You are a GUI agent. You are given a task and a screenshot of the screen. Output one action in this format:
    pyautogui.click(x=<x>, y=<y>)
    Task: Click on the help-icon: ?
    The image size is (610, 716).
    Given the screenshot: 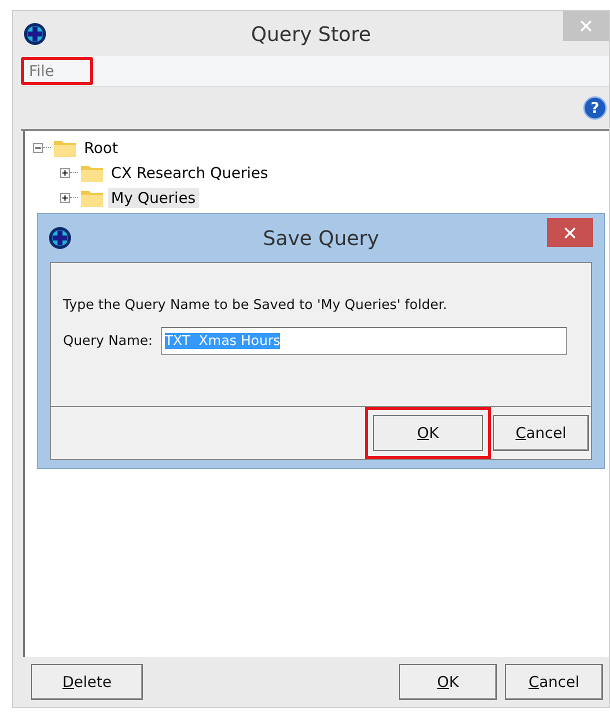 What is the action you would take?
    pyautogui.click(x=595, y=108)
    